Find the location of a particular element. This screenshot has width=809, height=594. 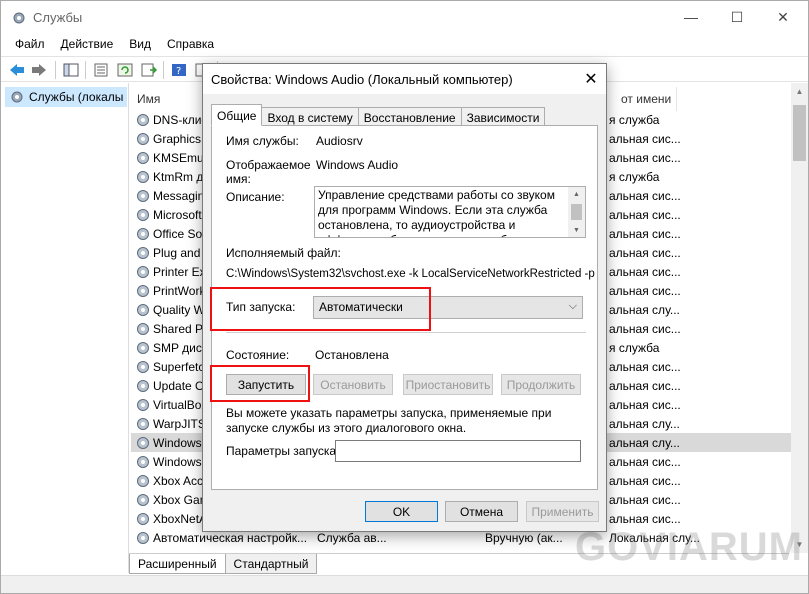

title-bar: Службы — ☐ ✕ is located at coordinates (404, 17).